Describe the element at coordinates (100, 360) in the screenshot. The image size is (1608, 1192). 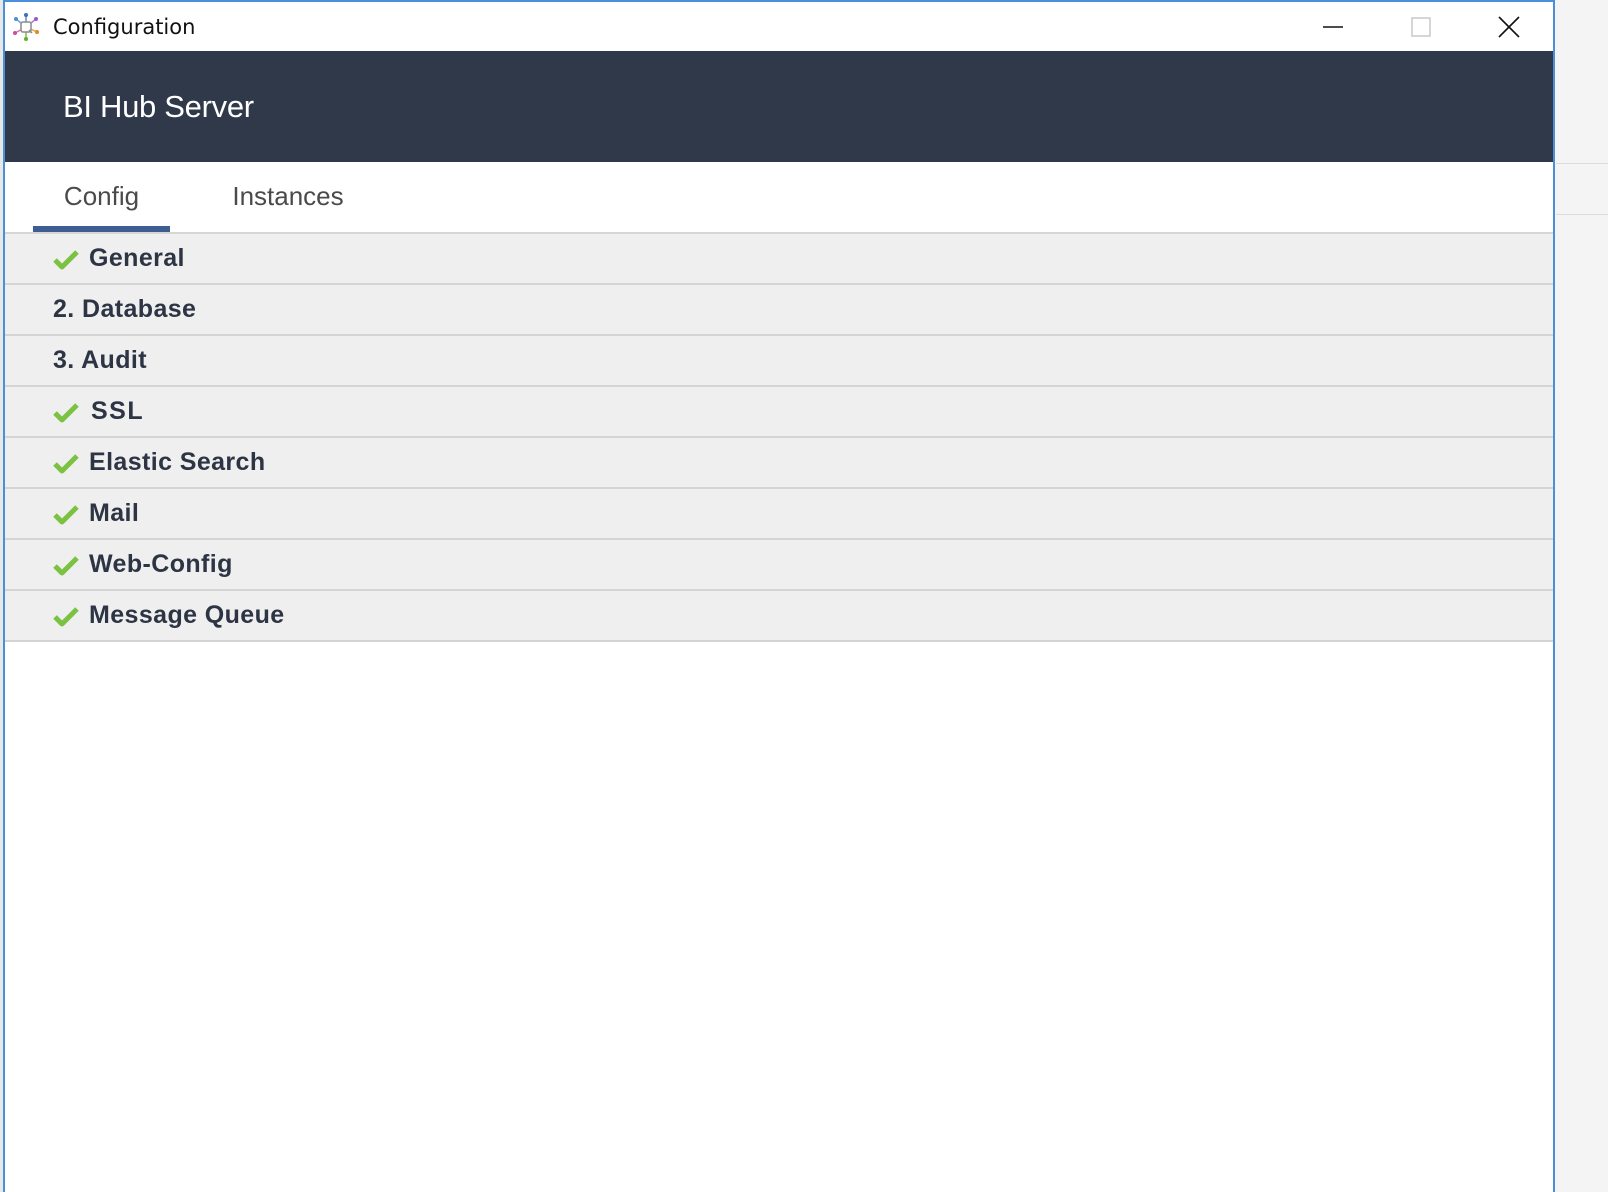
I see `config-item-label: 3. Audit` at that location.